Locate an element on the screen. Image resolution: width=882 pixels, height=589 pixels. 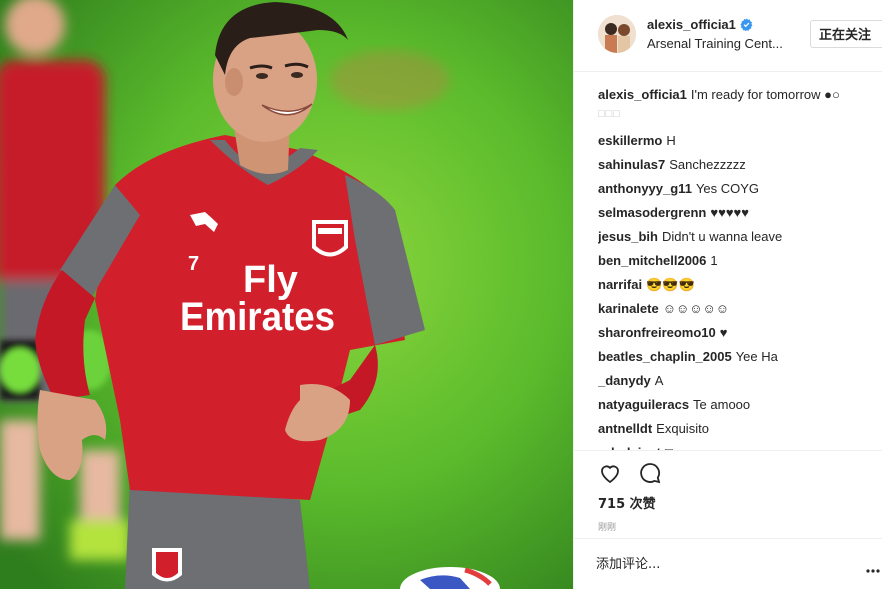
avatar is located at coordinates (617, 34).